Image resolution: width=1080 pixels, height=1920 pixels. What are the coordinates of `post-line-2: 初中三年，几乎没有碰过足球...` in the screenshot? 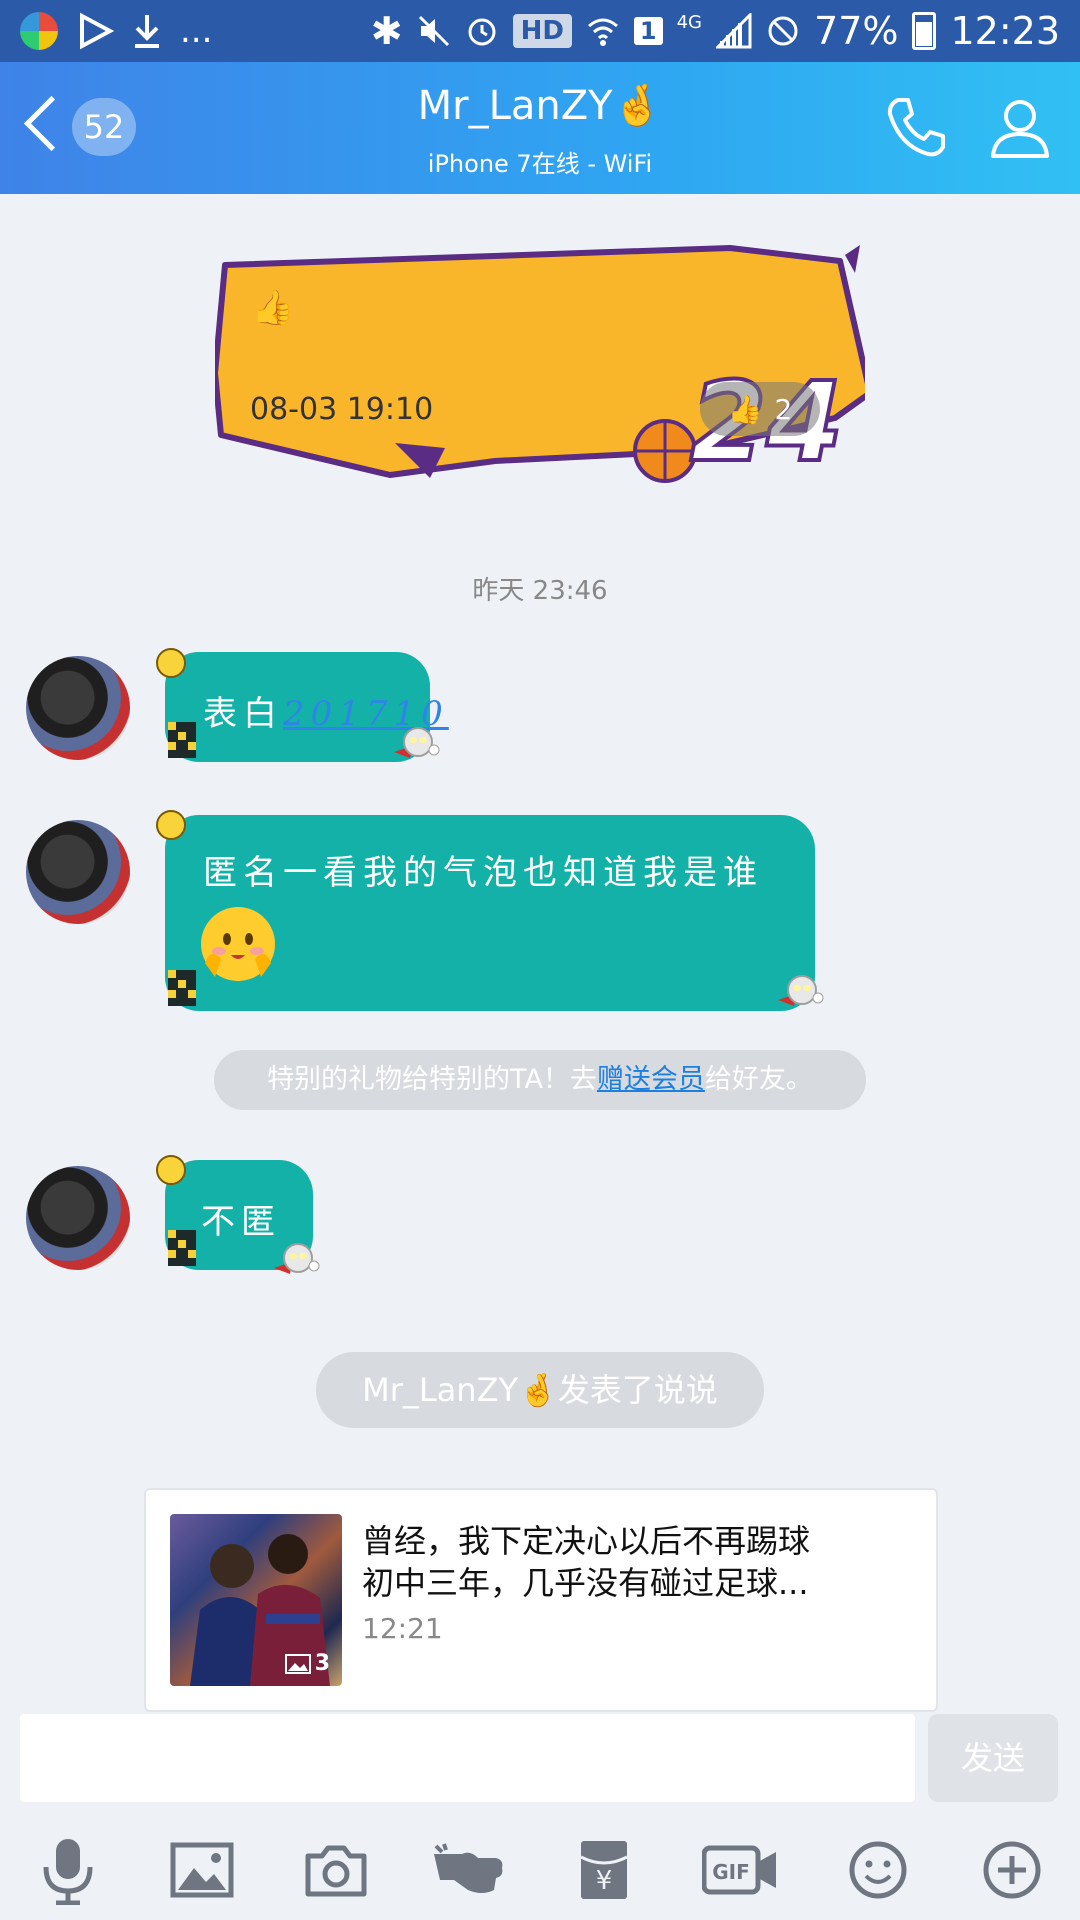 It's located at (585, 1583).